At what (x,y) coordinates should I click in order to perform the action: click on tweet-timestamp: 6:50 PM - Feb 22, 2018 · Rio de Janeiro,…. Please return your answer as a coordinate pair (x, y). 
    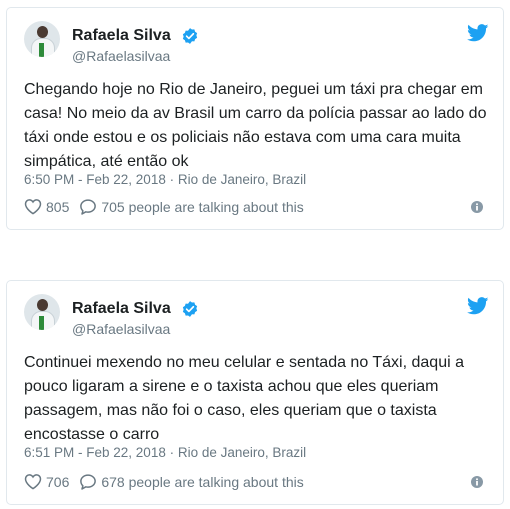
    Looking at the image, I should click on (165, 179).